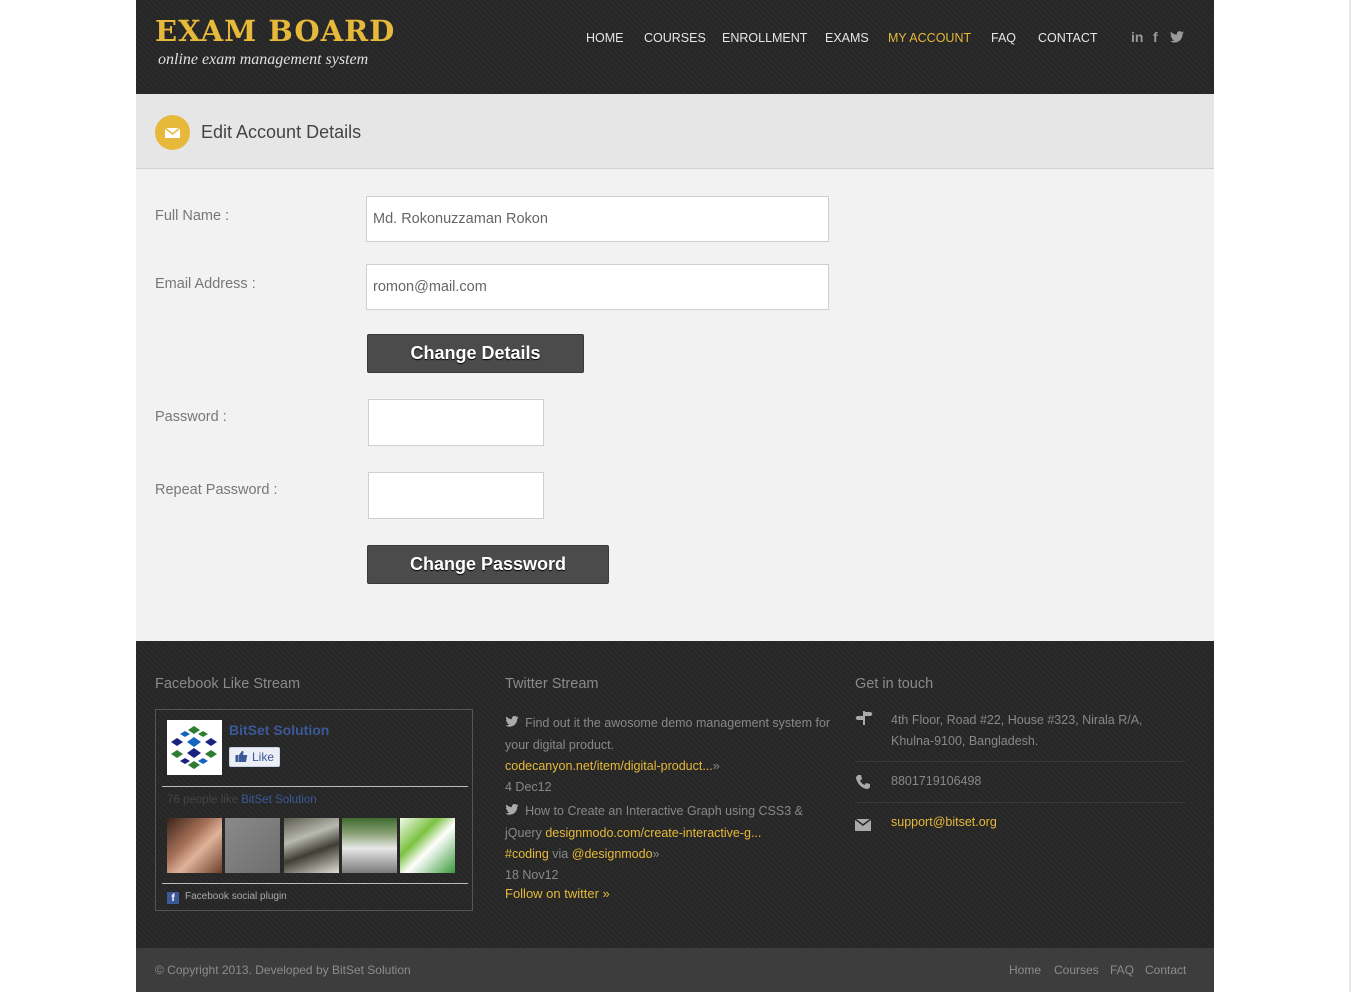  Describe the element at coordinates (597, 287) in the screenshot. I see `email-address-input` at that location.